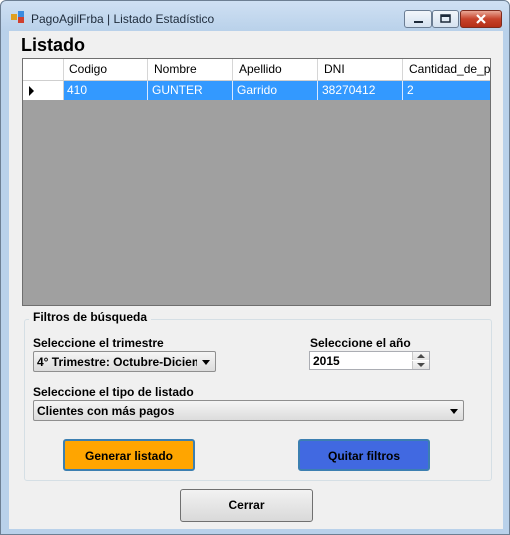 This screenshot has height=535, width=510. I want to click on cell-dni: 38270412, so click(360, 90).